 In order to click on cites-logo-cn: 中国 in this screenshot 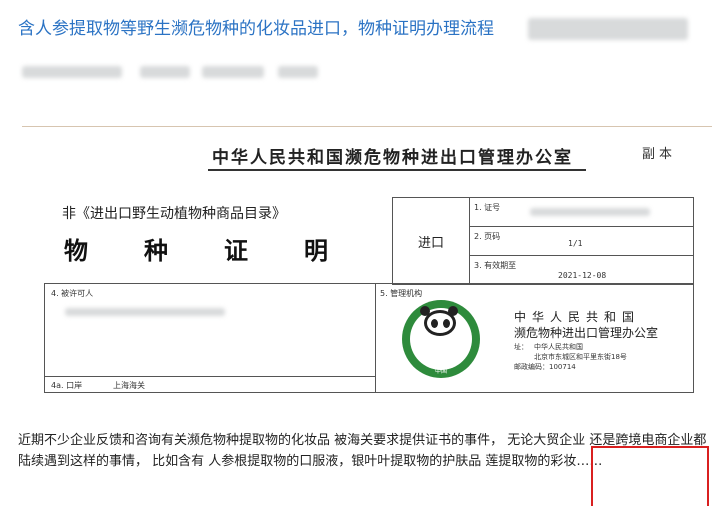, I will do `click(440, 371)`.